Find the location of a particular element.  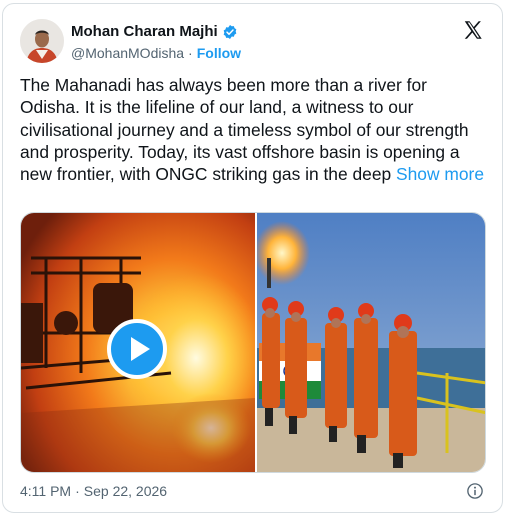

play-button is located at coordinates (137, 349).